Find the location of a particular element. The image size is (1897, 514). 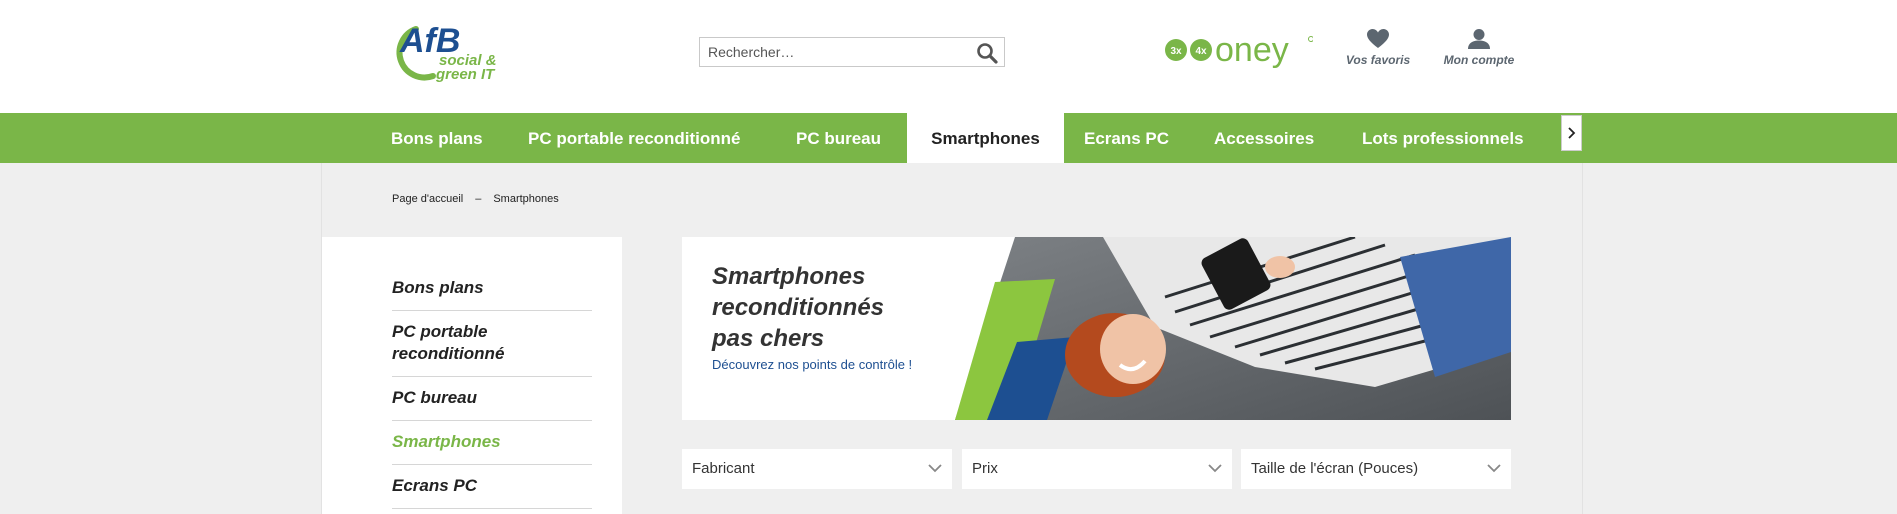

account-link: Mon compte is located at coordinates (1479, 47).